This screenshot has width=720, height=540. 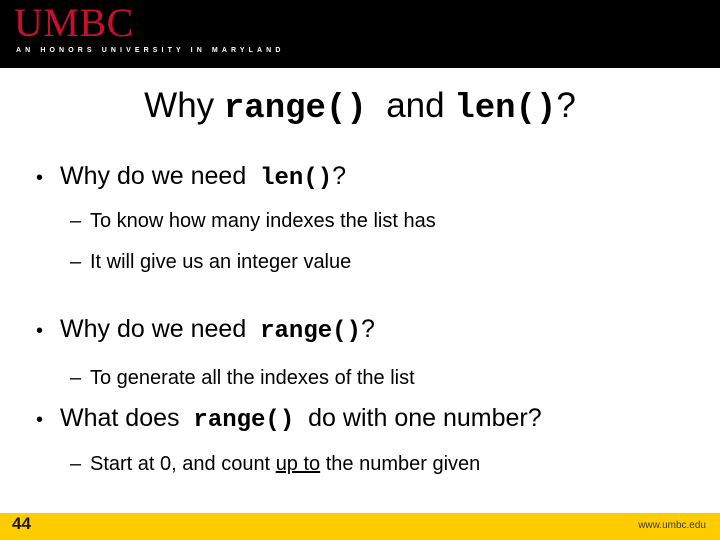 I want to click on list-item-emphasis: up to, so click(x=298, y=464).